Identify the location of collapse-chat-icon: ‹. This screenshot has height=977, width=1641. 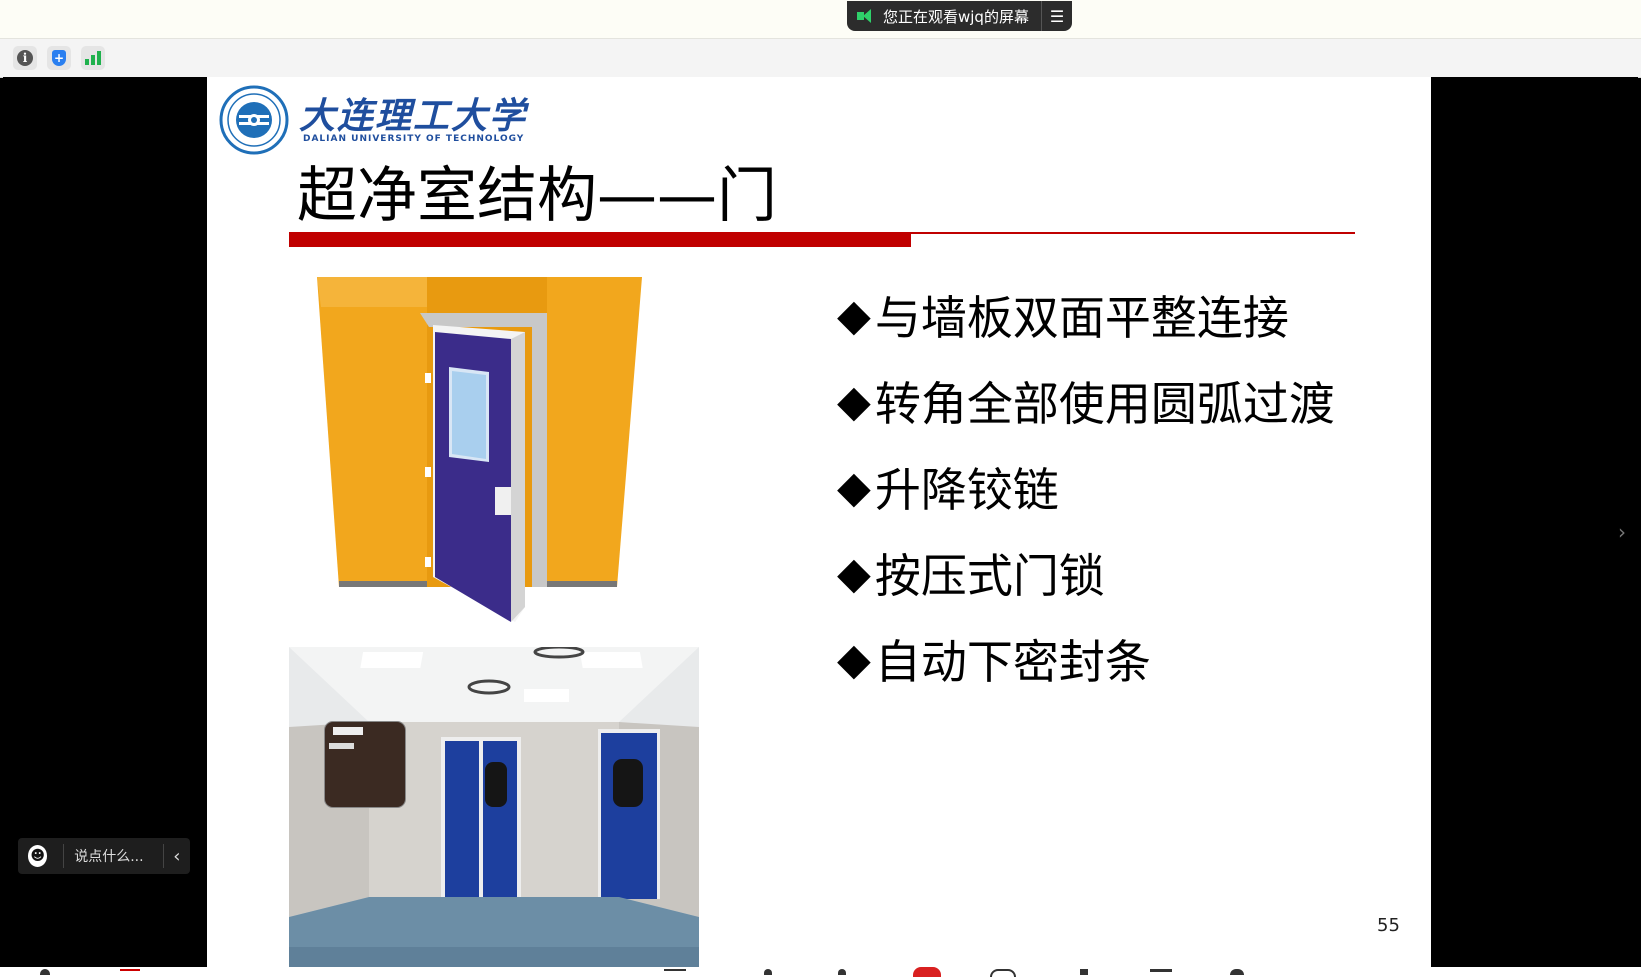
(177, 856).